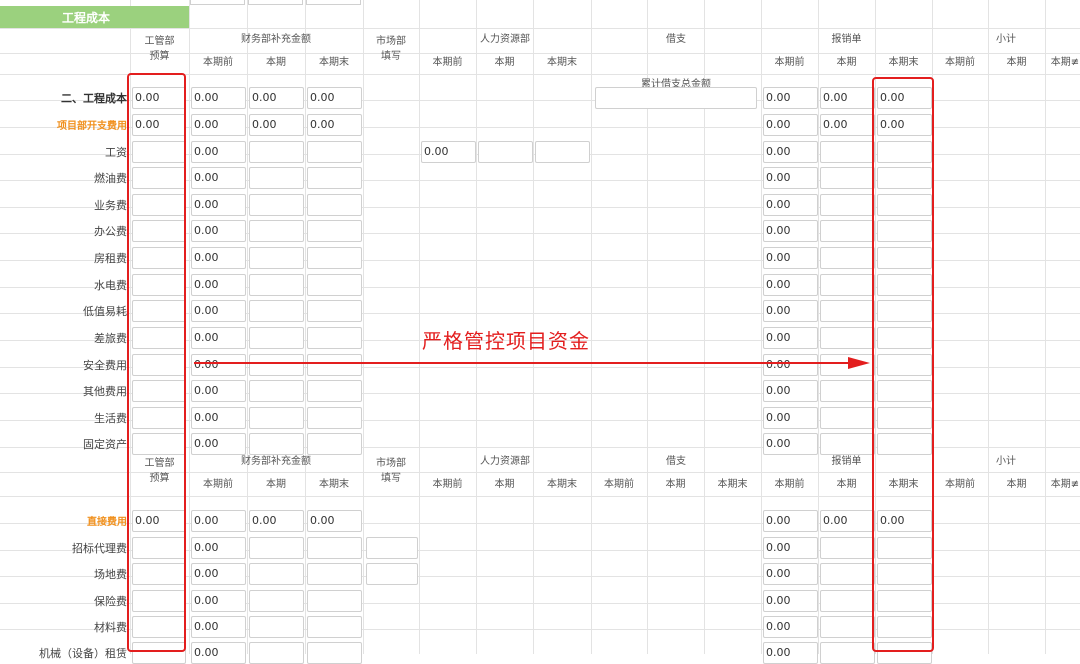  What do you see at coordinates (505, 152) in the screenshot?
I see `hr-input` at bounding box center [505, 152].